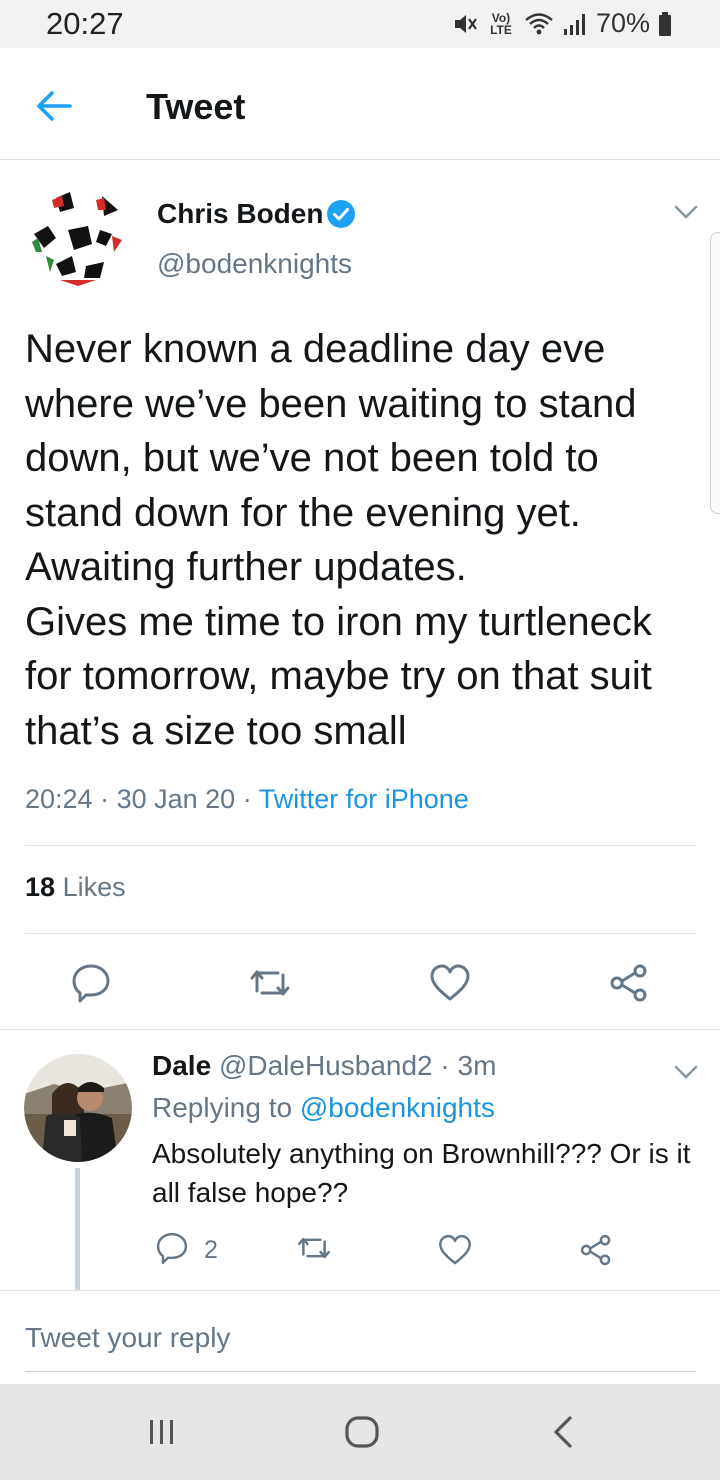 Image resolution: width=720 pixels, height=1480 pixels. What do you see at coordinates (360, 1371) in the screenshot?
I see `compose-underline` at bounding box center [360, 1371].